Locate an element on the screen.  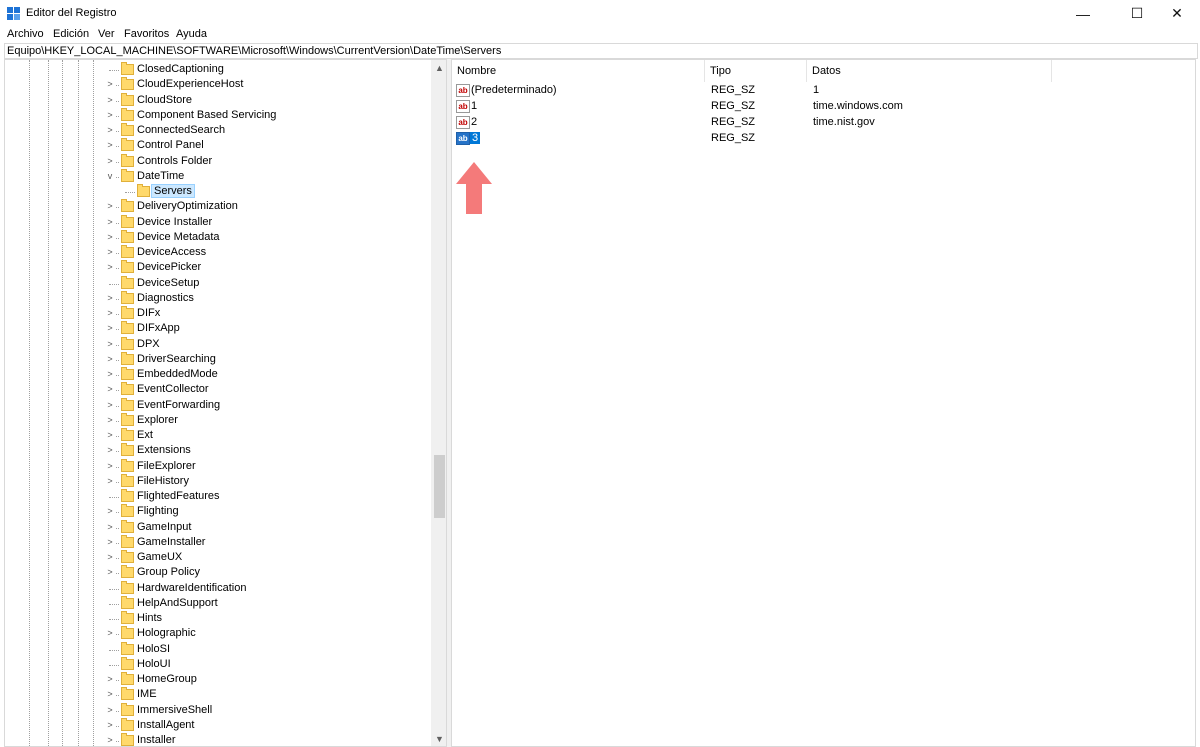
tree-item: > CloudExperienceHost is located at coordinates (218, 84).